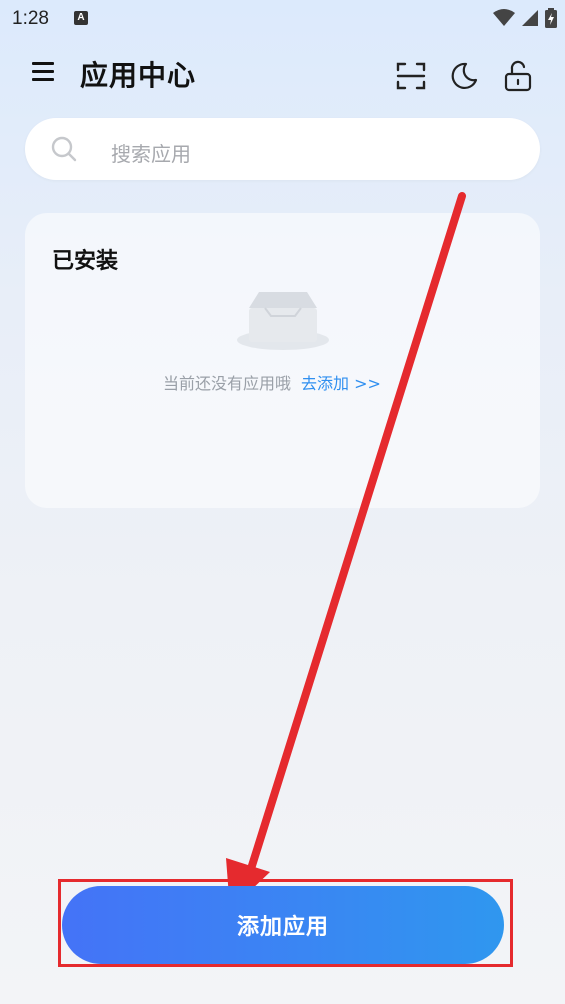  I want to click on status-bar: 1:28 A, so click(282, 19).